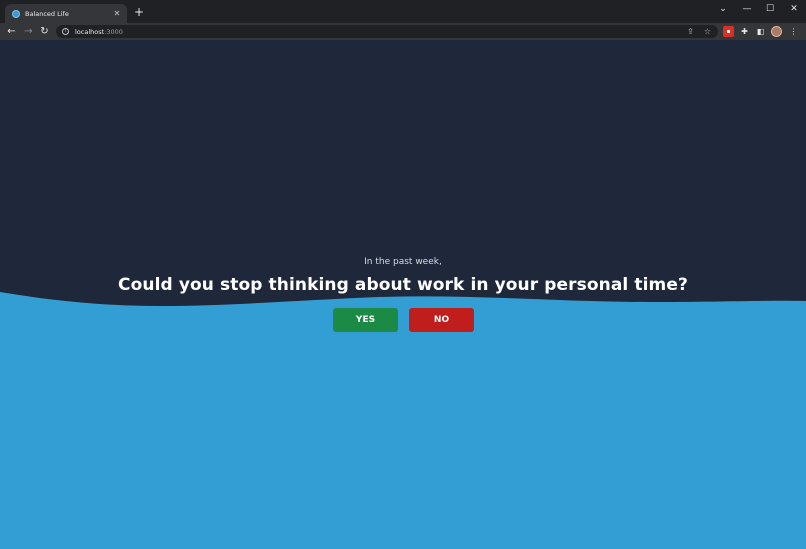 The height and width of the screenshot is (549, 806). Describe the element at coordinates (47, 13) in the screenshot. I see `tab-title: Balanced Life` at that location.